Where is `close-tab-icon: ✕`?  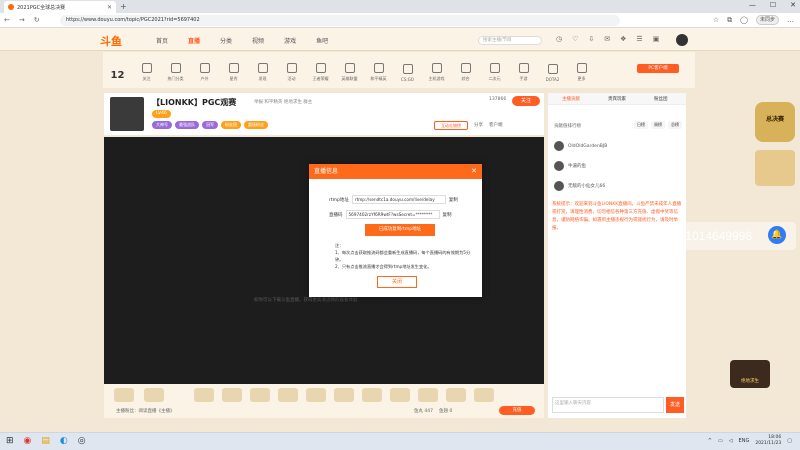
close-tab-icon: ✕ is located at coordinates (109, 7).